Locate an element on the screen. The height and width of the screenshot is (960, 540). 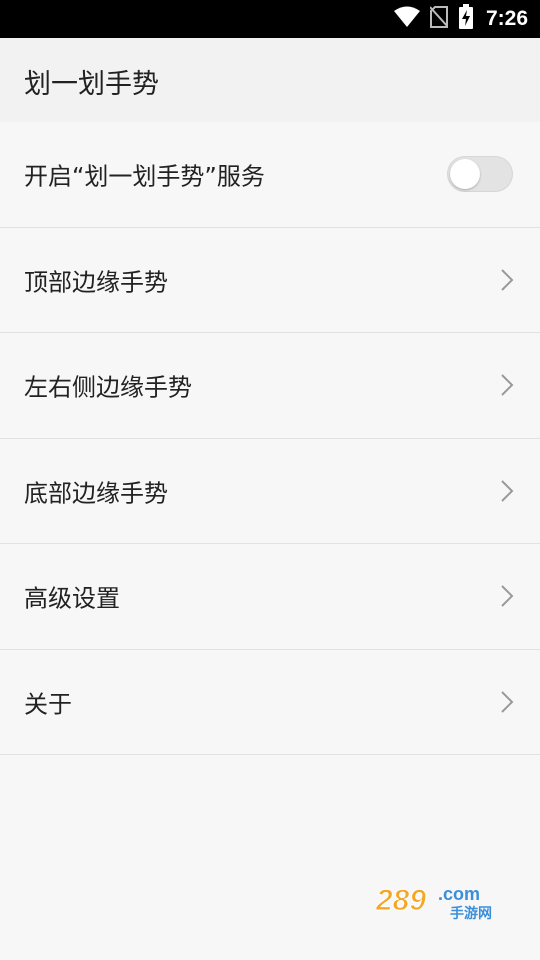
watermark-logo: 289 .com 手游网 is located at coordinates (434, 903).